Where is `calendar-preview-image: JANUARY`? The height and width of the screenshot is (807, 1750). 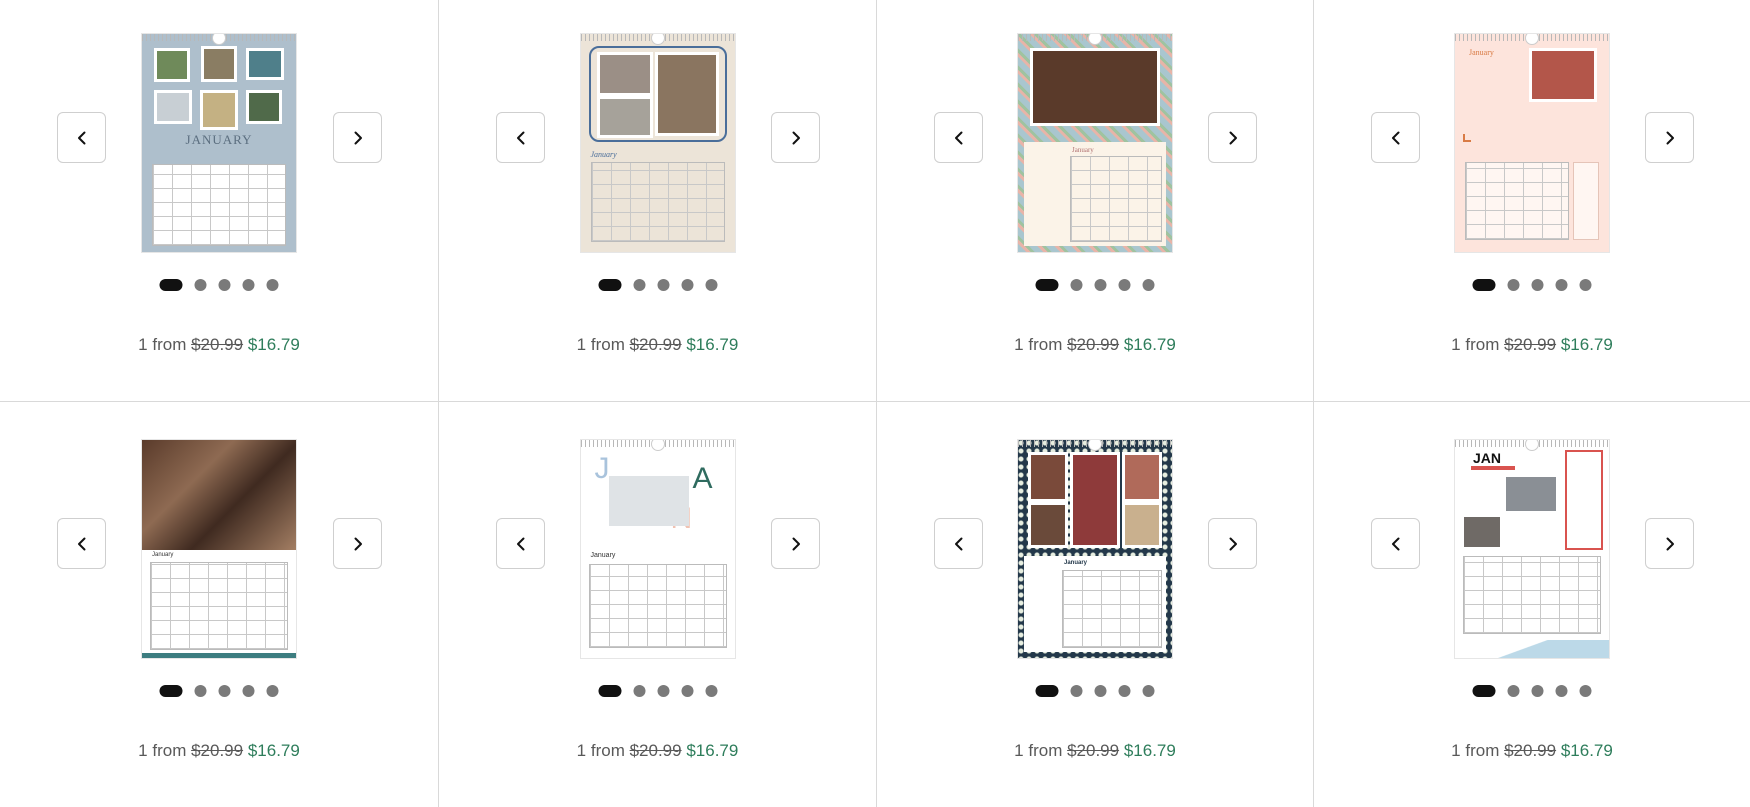 calendar-preview-image: JANUARY is located at coordinates (219, 143).